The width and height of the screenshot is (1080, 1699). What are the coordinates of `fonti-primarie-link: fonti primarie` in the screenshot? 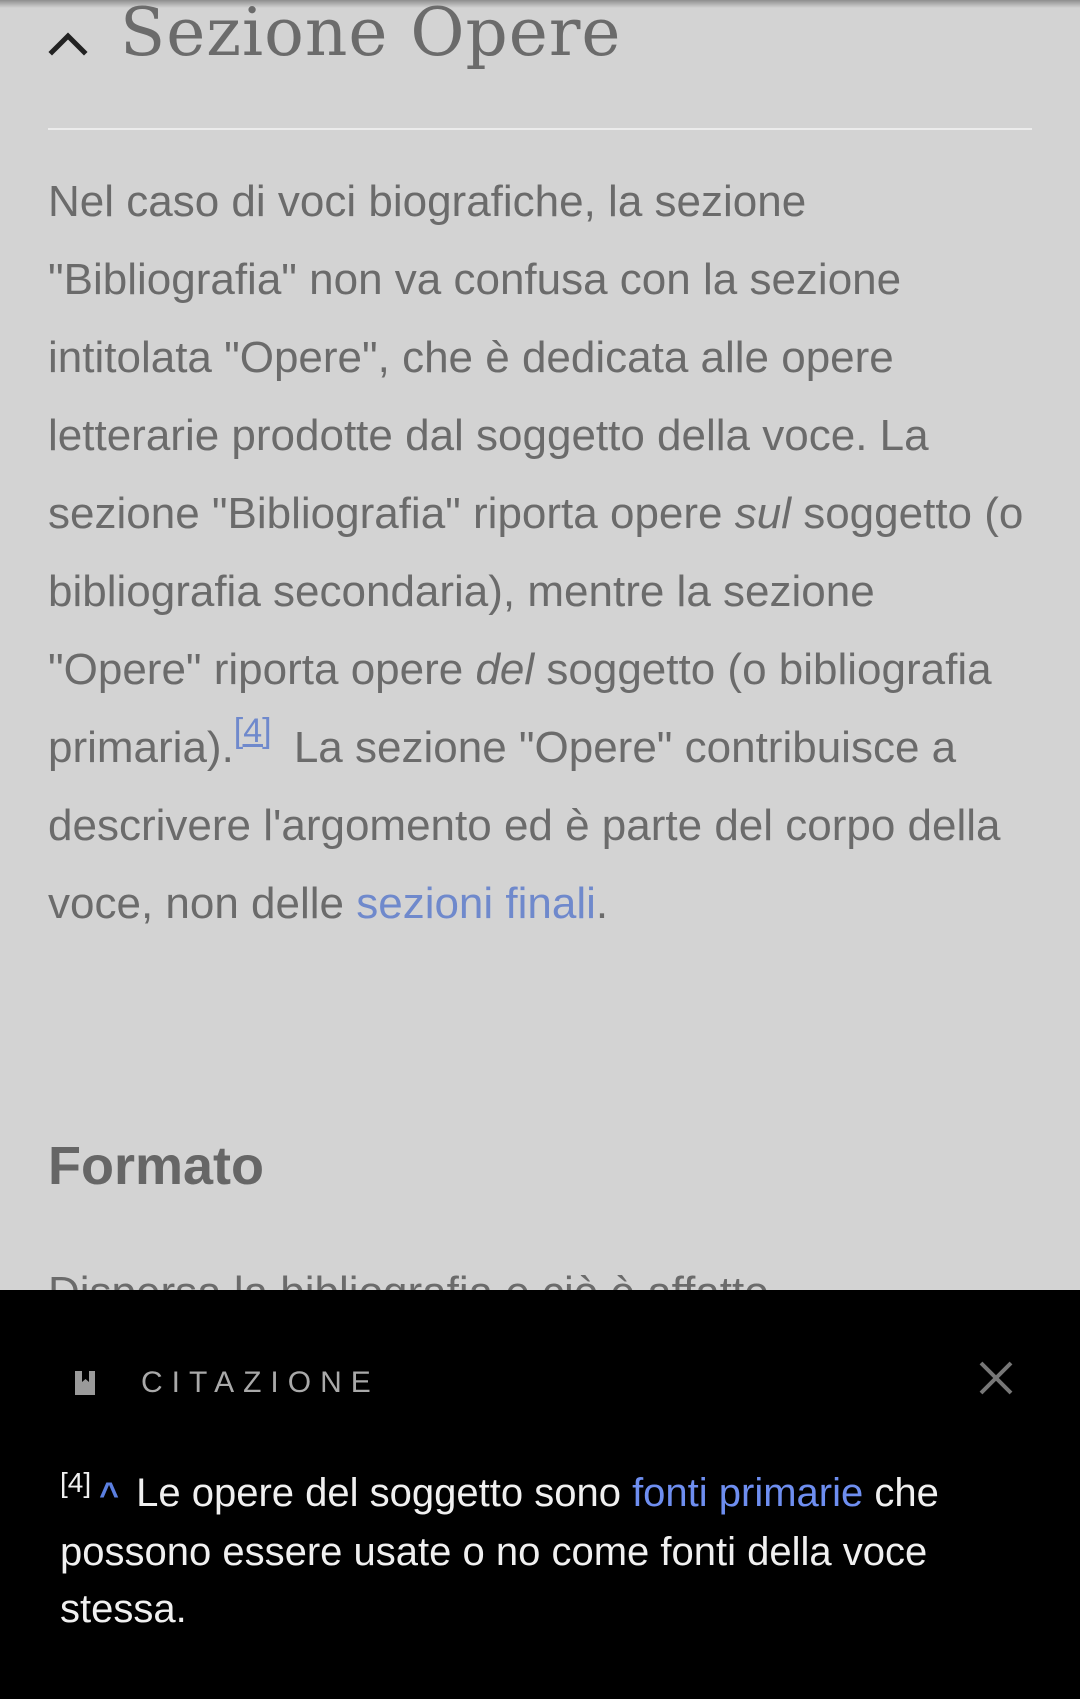 It's located at (747, 1493).